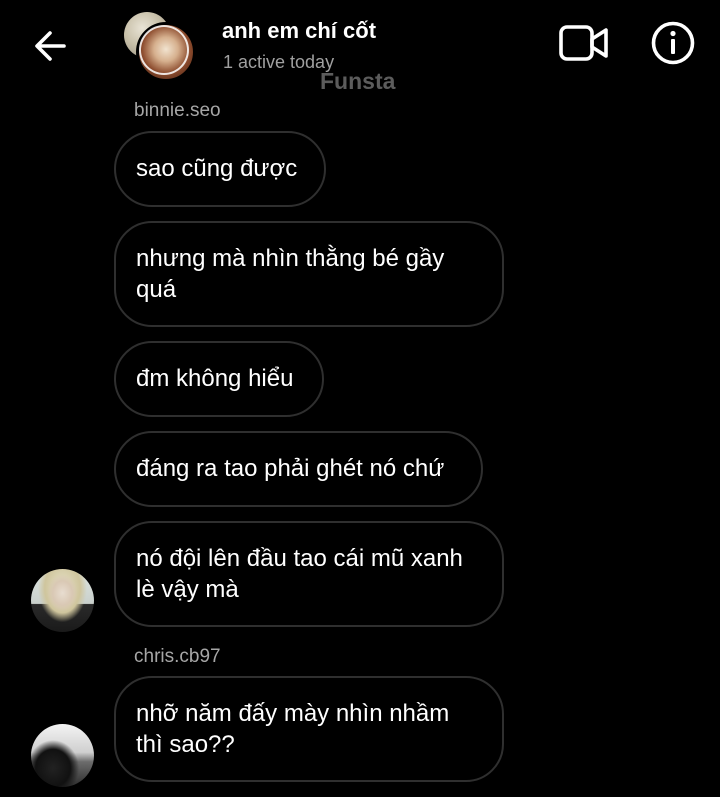  What do you see at coordinates (279, 62) in the screenshot?
I see `active-status: 1 active today` at bounding box center [279, 62].